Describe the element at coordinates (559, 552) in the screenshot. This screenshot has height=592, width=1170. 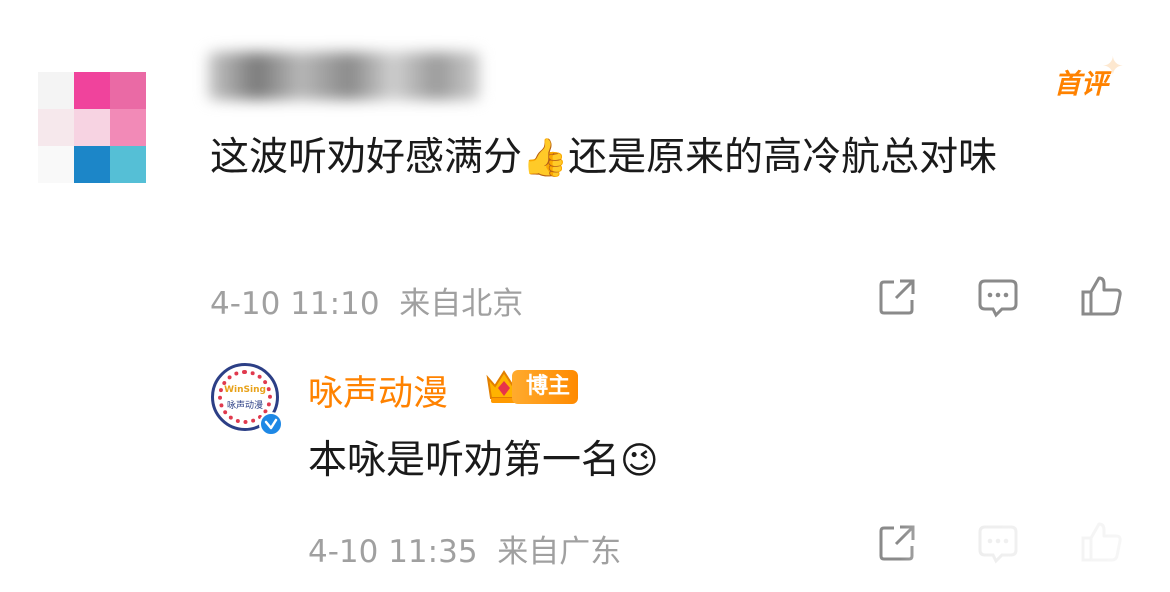
I see `reply-location: 来自广东` at that location.